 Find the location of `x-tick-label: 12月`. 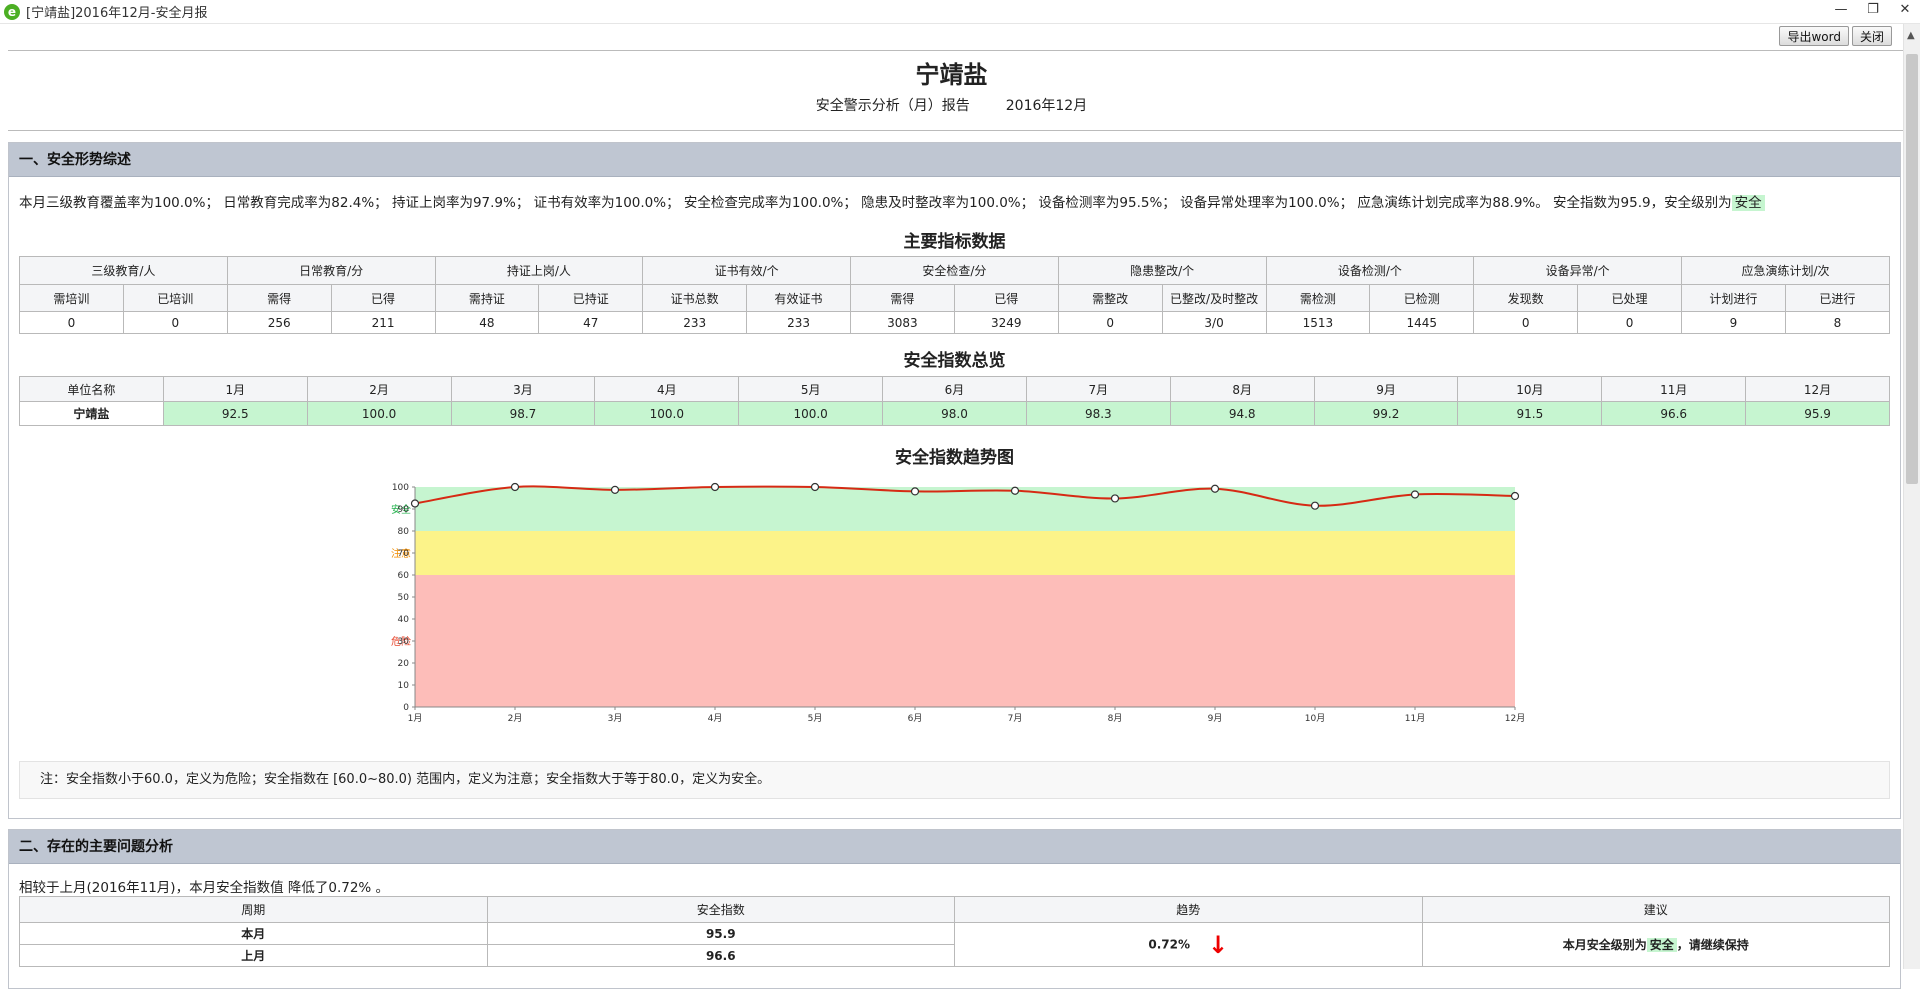

x-tick-label: 12月 is located at coordinates (1515, 718).